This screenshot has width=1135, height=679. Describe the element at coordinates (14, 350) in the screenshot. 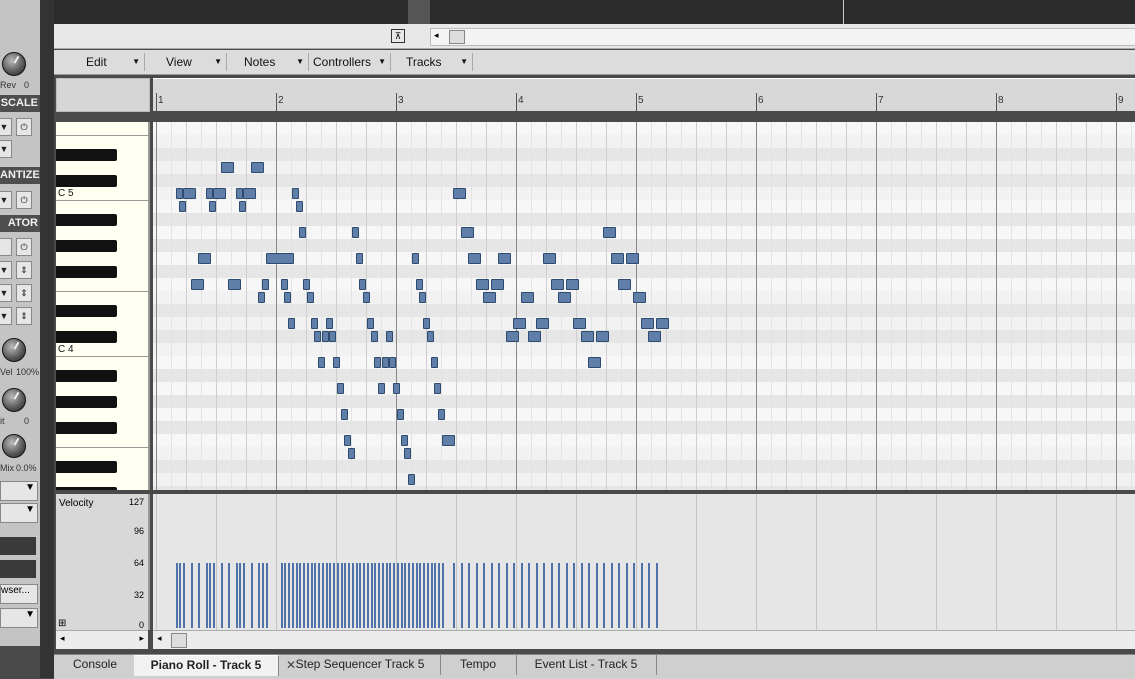

I see `vel-knob` at that location.